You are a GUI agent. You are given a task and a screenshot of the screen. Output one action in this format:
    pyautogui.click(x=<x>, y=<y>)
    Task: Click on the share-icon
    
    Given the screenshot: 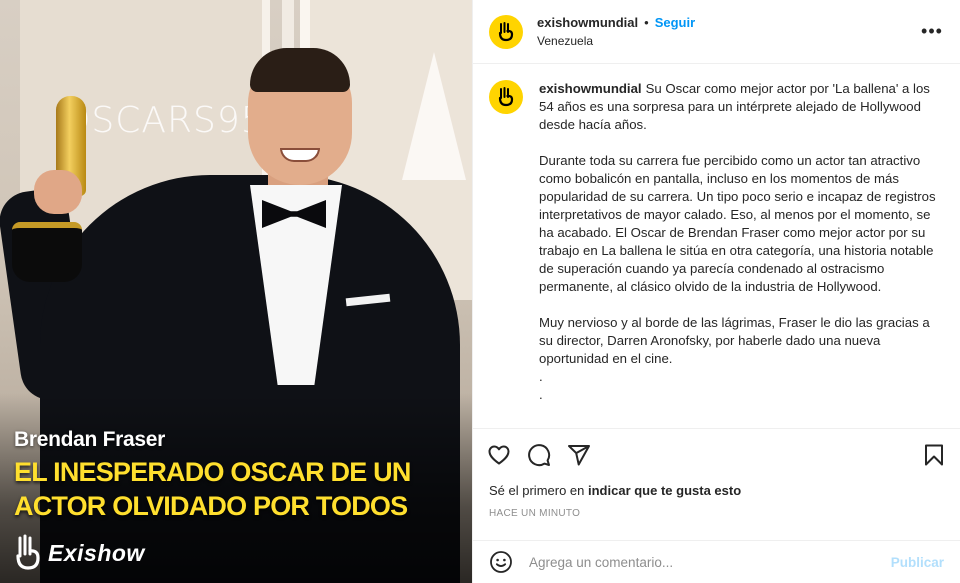 What is the action you would take?
    pyautogui.click(x=579, y=455)
    